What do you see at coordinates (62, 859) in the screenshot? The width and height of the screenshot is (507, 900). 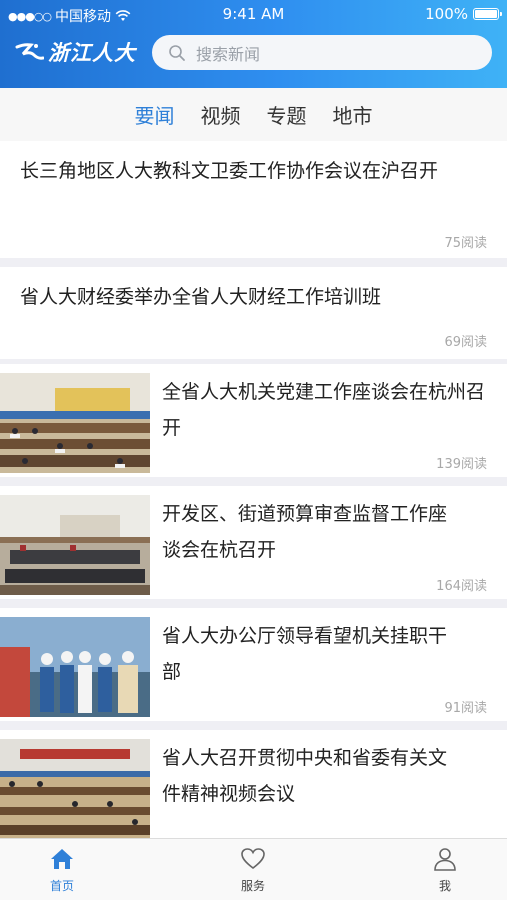 I see `home-icon` at bounding box center [62, 859].